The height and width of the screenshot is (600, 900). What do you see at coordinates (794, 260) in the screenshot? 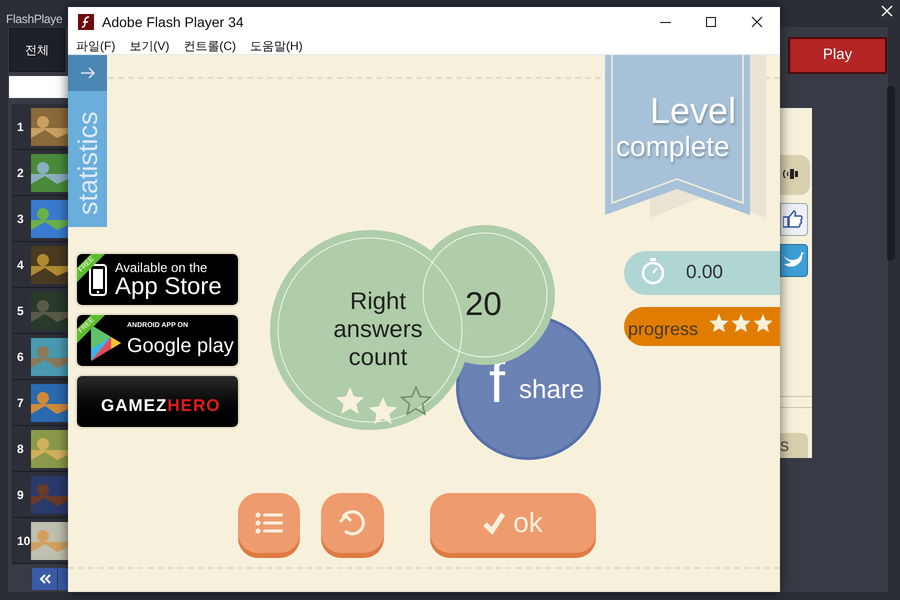
I see `bird-icon` at bounding box center [794, 260].